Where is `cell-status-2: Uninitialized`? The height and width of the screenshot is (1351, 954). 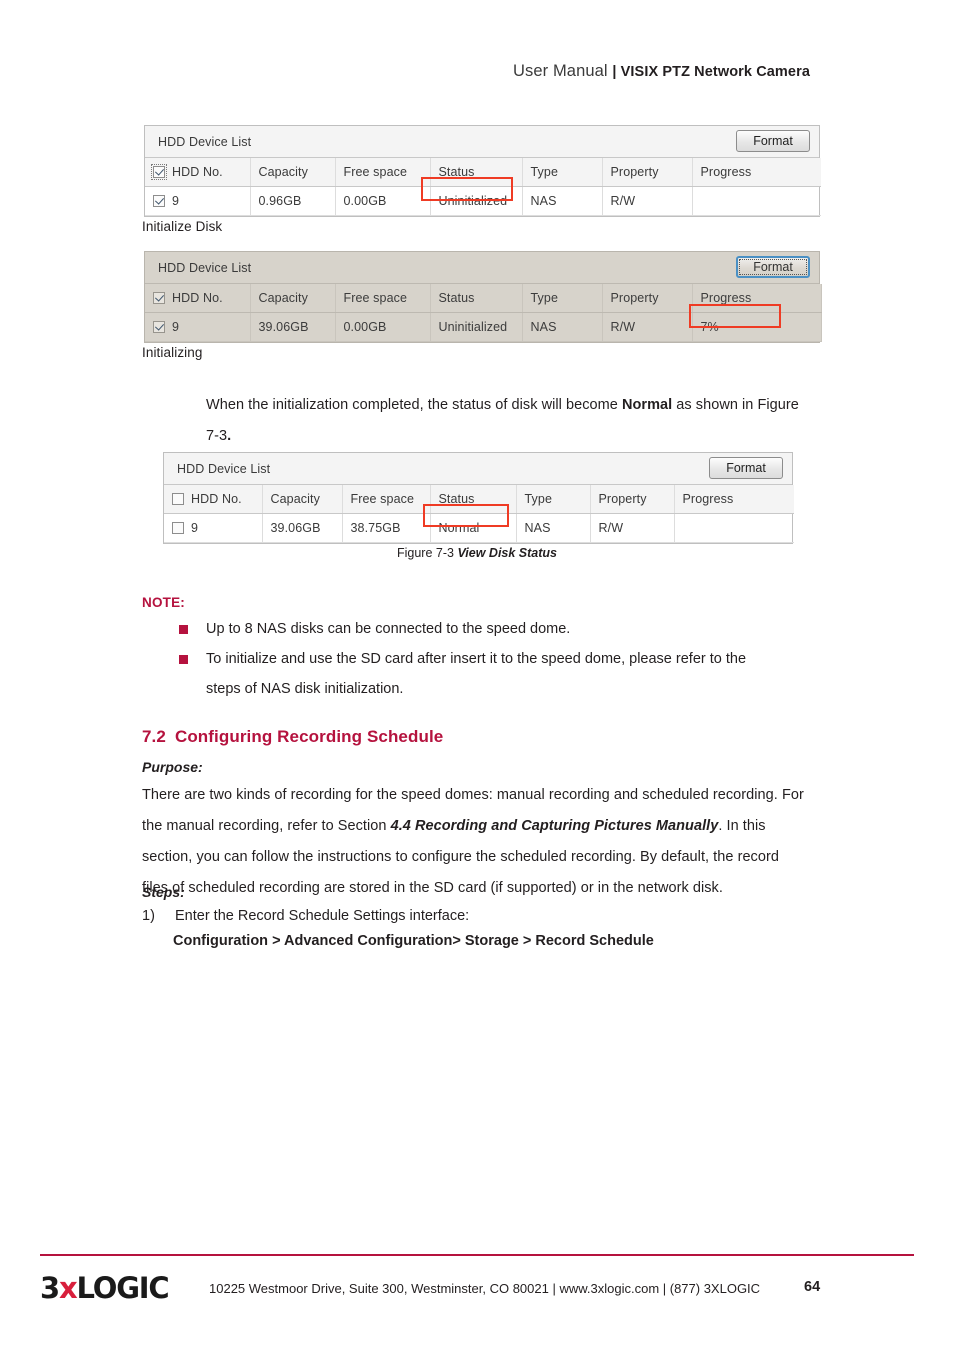
cell-status-2: Uninitialized is located at coordinates (476, 327).